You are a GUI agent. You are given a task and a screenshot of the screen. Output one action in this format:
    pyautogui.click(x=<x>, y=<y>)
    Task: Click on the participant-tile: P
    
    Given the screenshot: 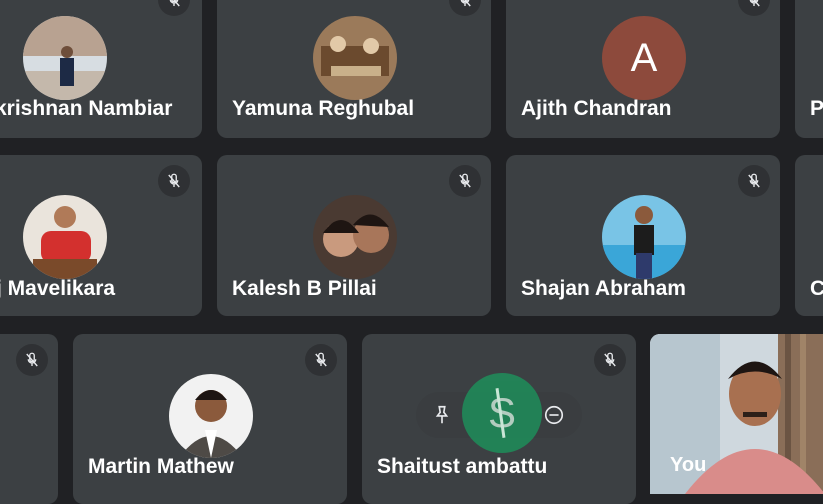 What is the action you would take?
    pyautogui.click(x=809, y=69)
    